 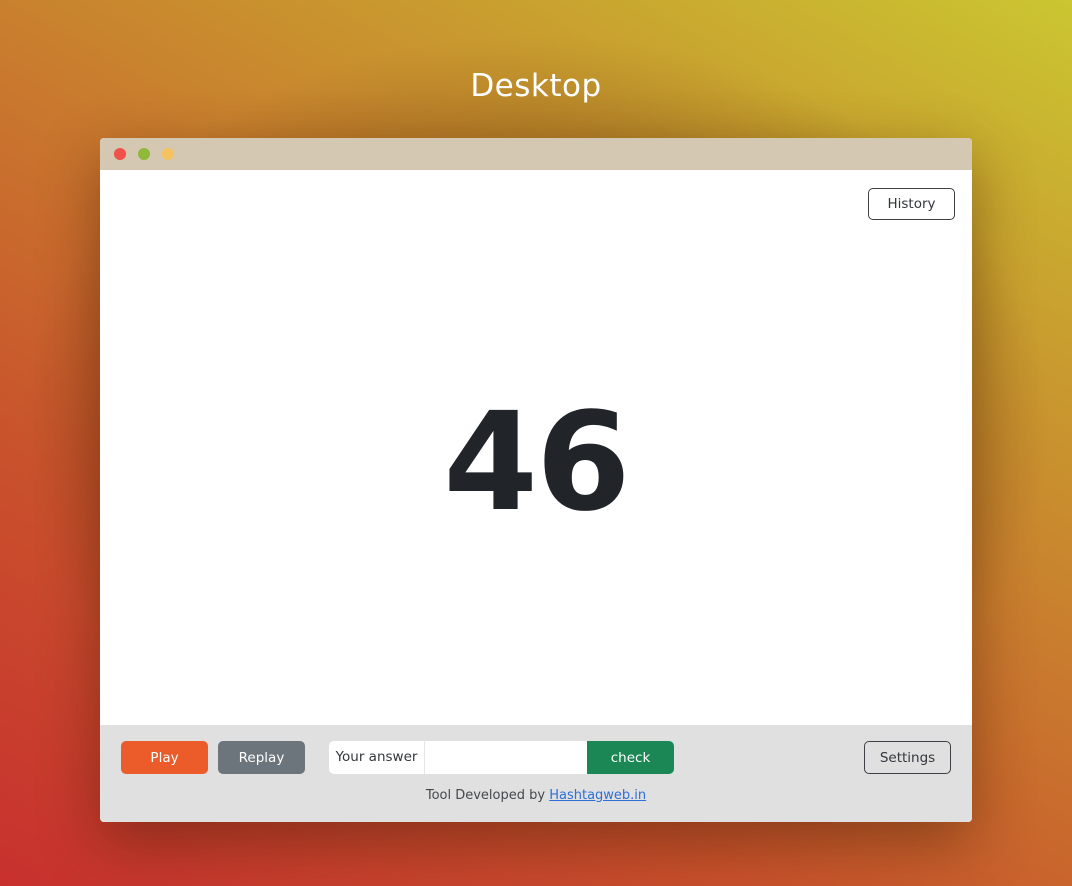 What do you see at coordinates (911, 204) in the screenshot?
I see `history-button: History` at bounding box center [911, 204].